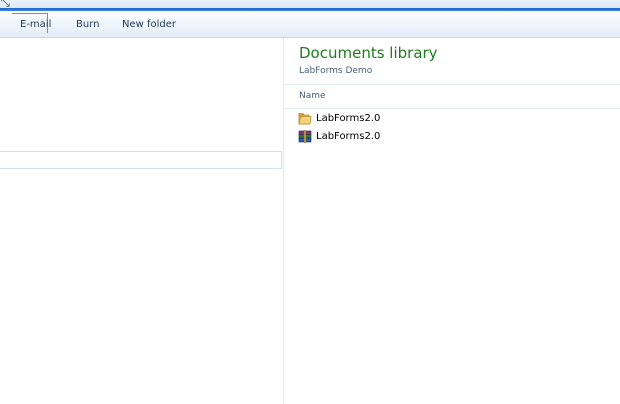 This screenshot has height=404, width=620. I want to click on header-divider, so click(452, 84).